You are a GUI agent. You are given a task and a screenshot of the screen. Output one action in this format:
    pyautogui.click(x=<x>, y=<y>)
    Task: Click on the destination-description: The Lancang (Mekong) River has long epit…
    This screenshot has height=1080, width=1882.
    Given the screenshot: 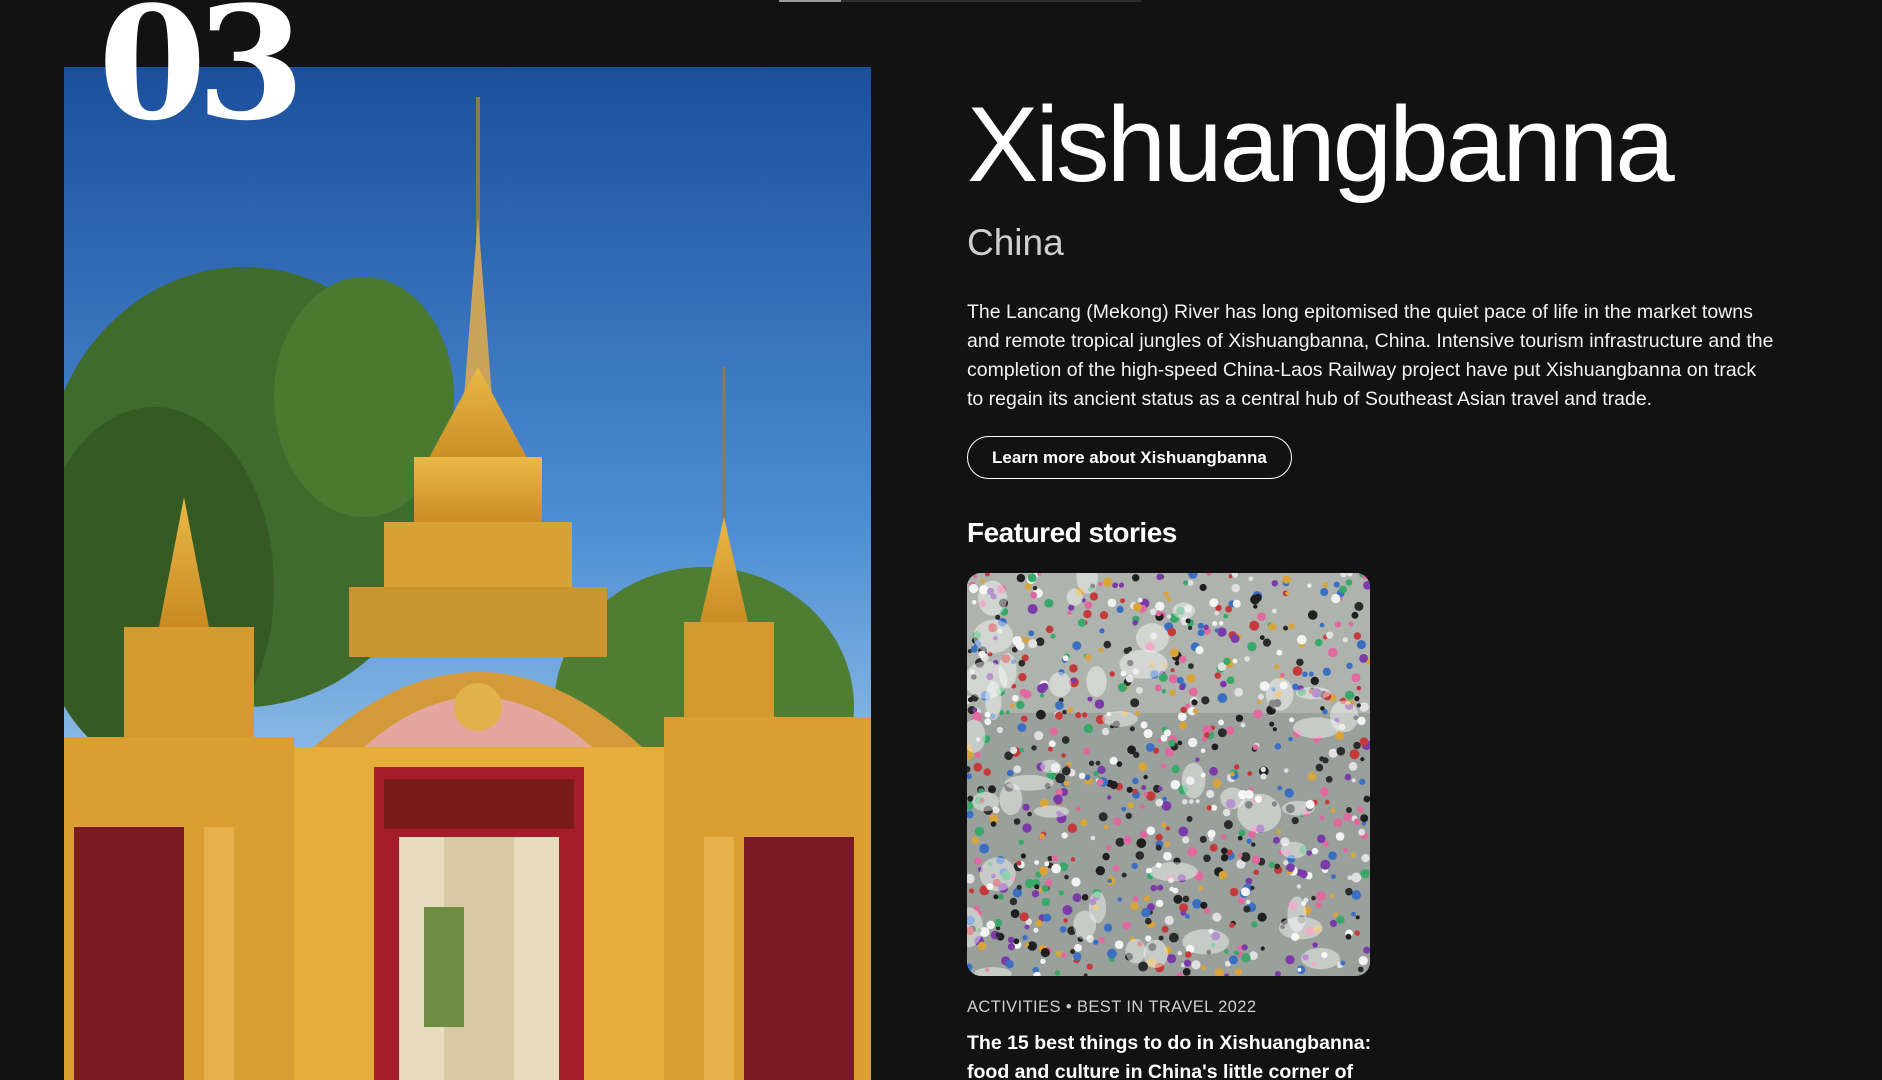 What is the action you would take?
    pyautogui.click(x=1370, y=355)
    